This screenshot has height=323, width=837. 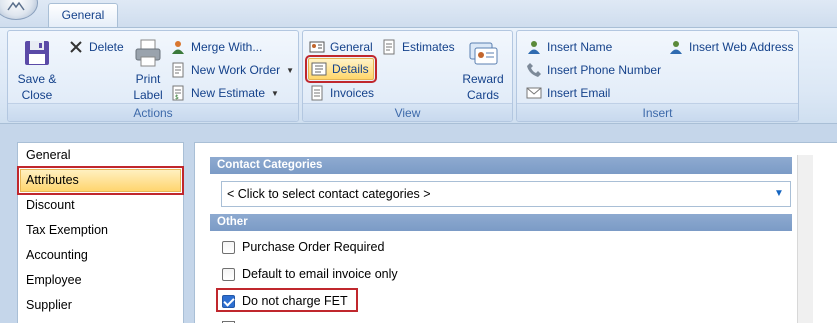 What do you see at coordinates (100, 255) in the screenshot?
I see `nav-item-accounting: Accounting` at bounding box center [100, 255].